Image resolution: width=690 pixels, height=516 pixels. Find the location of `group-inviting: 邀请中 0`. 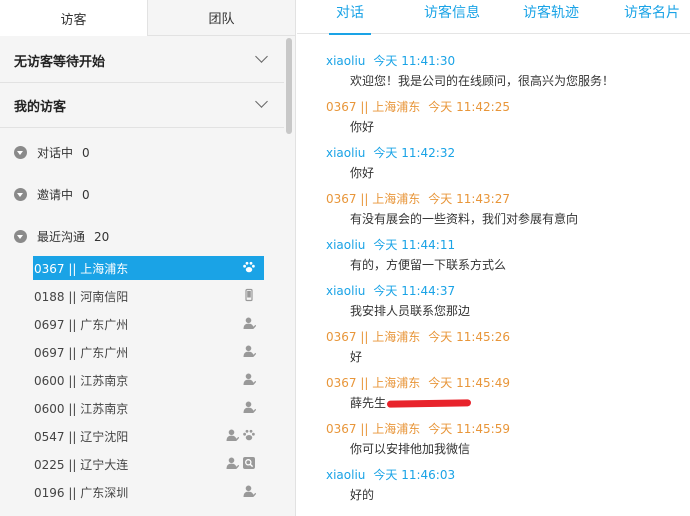

group-inviting: 邀请中 0 is located at coordinates (52, 194).